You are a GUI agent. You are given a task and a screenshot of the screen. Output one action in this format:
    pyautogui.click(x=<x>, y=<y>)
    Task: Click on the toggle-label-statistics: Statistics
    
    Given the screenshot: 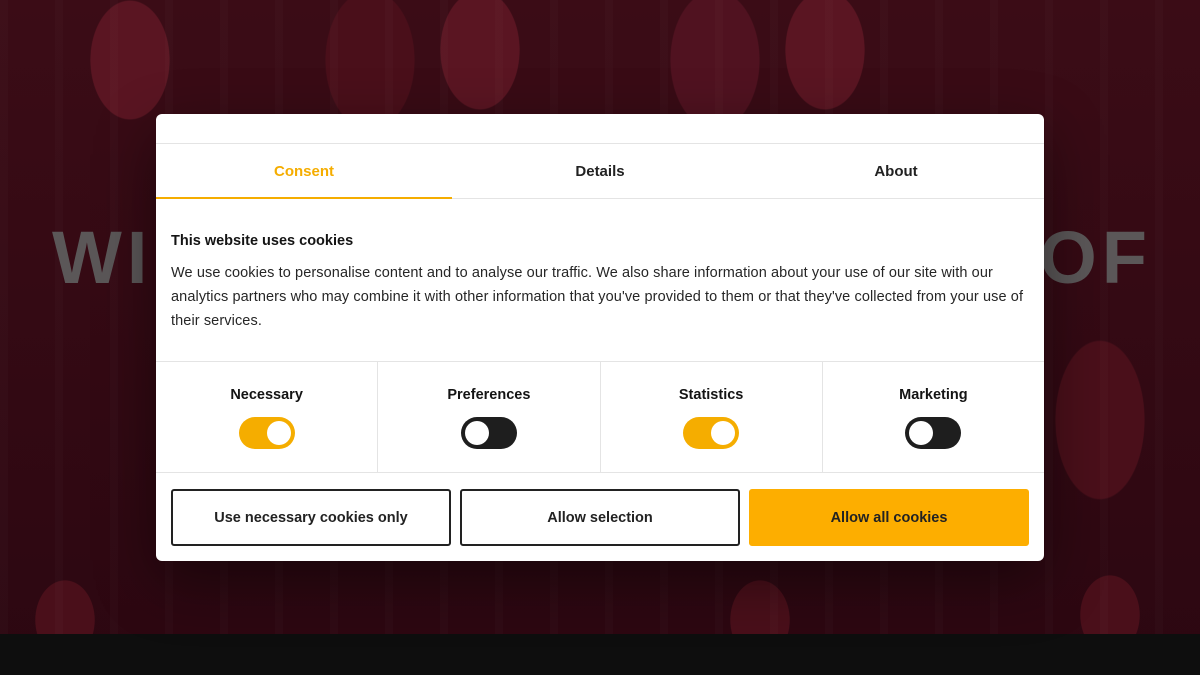 What is the action you would take?
    pyautogui.click(x=711, y=395)
    